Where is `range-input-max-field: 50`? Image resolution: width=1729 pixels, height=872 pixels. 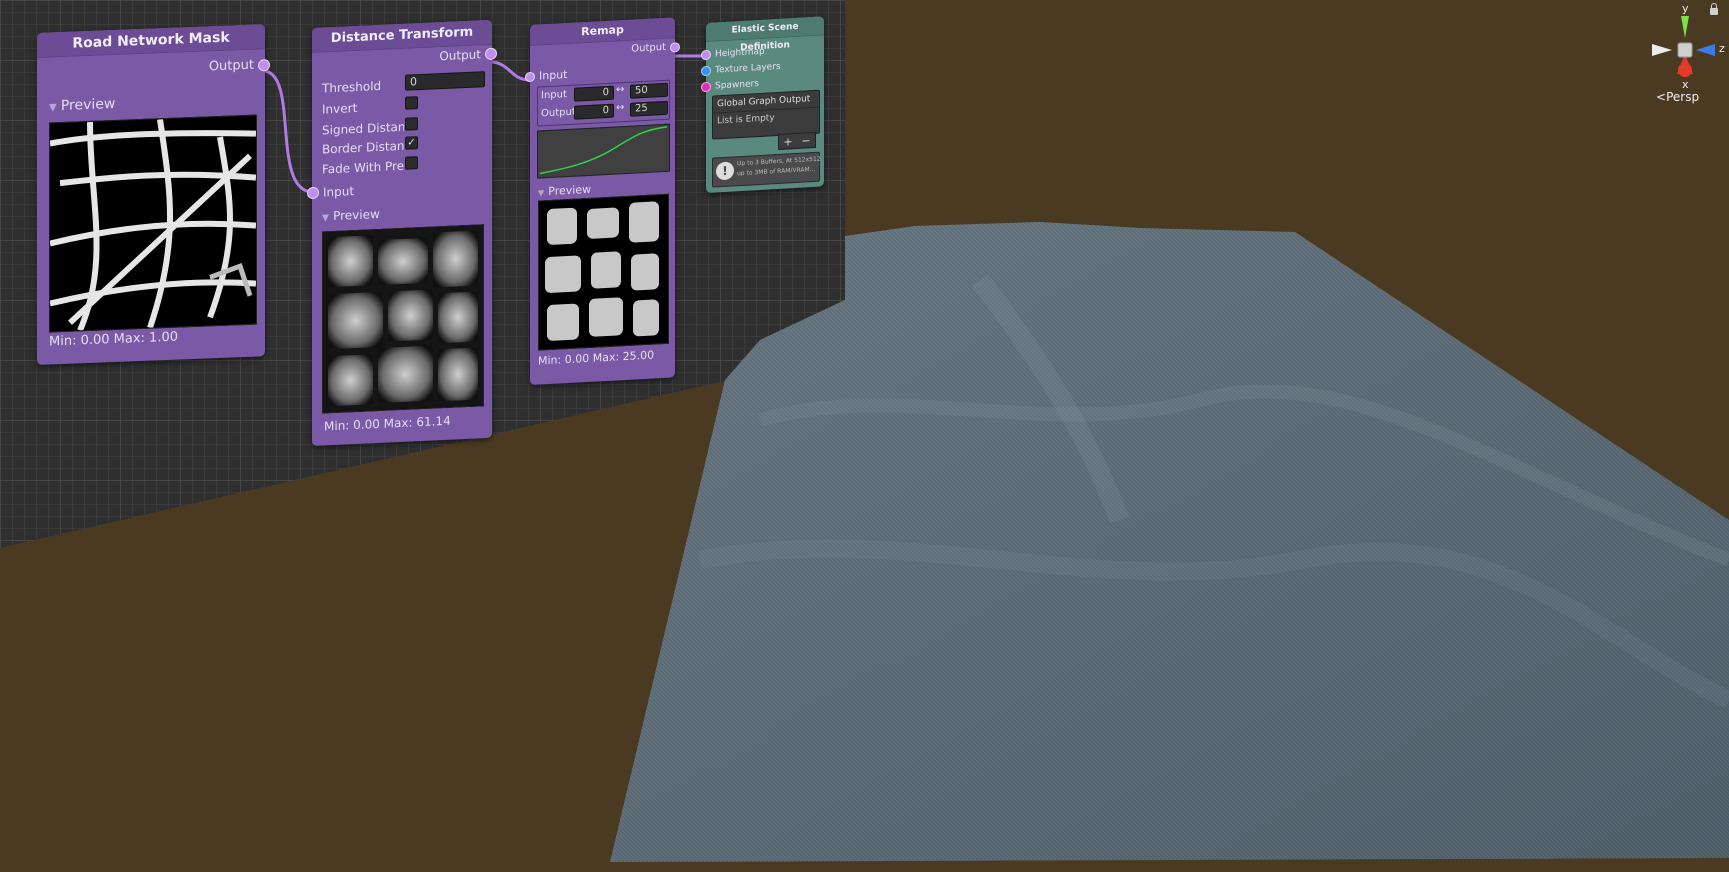 range-input-max-field: 50 is located at coordinates (649, 90).